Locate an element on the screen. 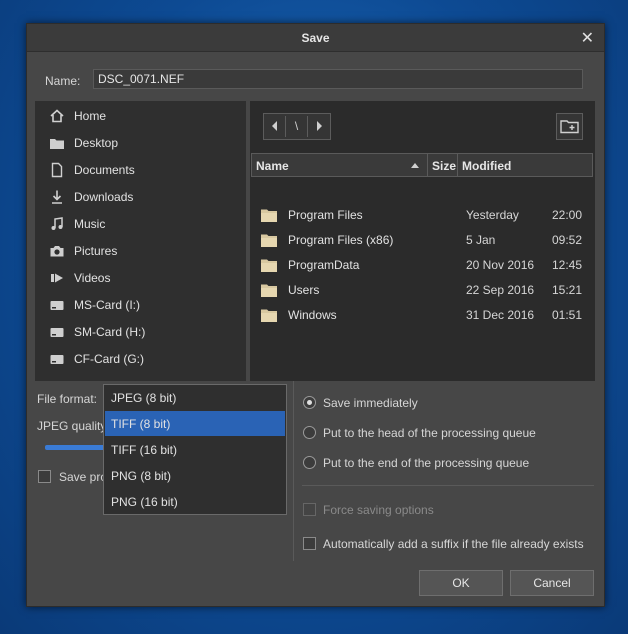 The image size is (628, 634). place-label: Downloads is located at coordinates (104, 197).